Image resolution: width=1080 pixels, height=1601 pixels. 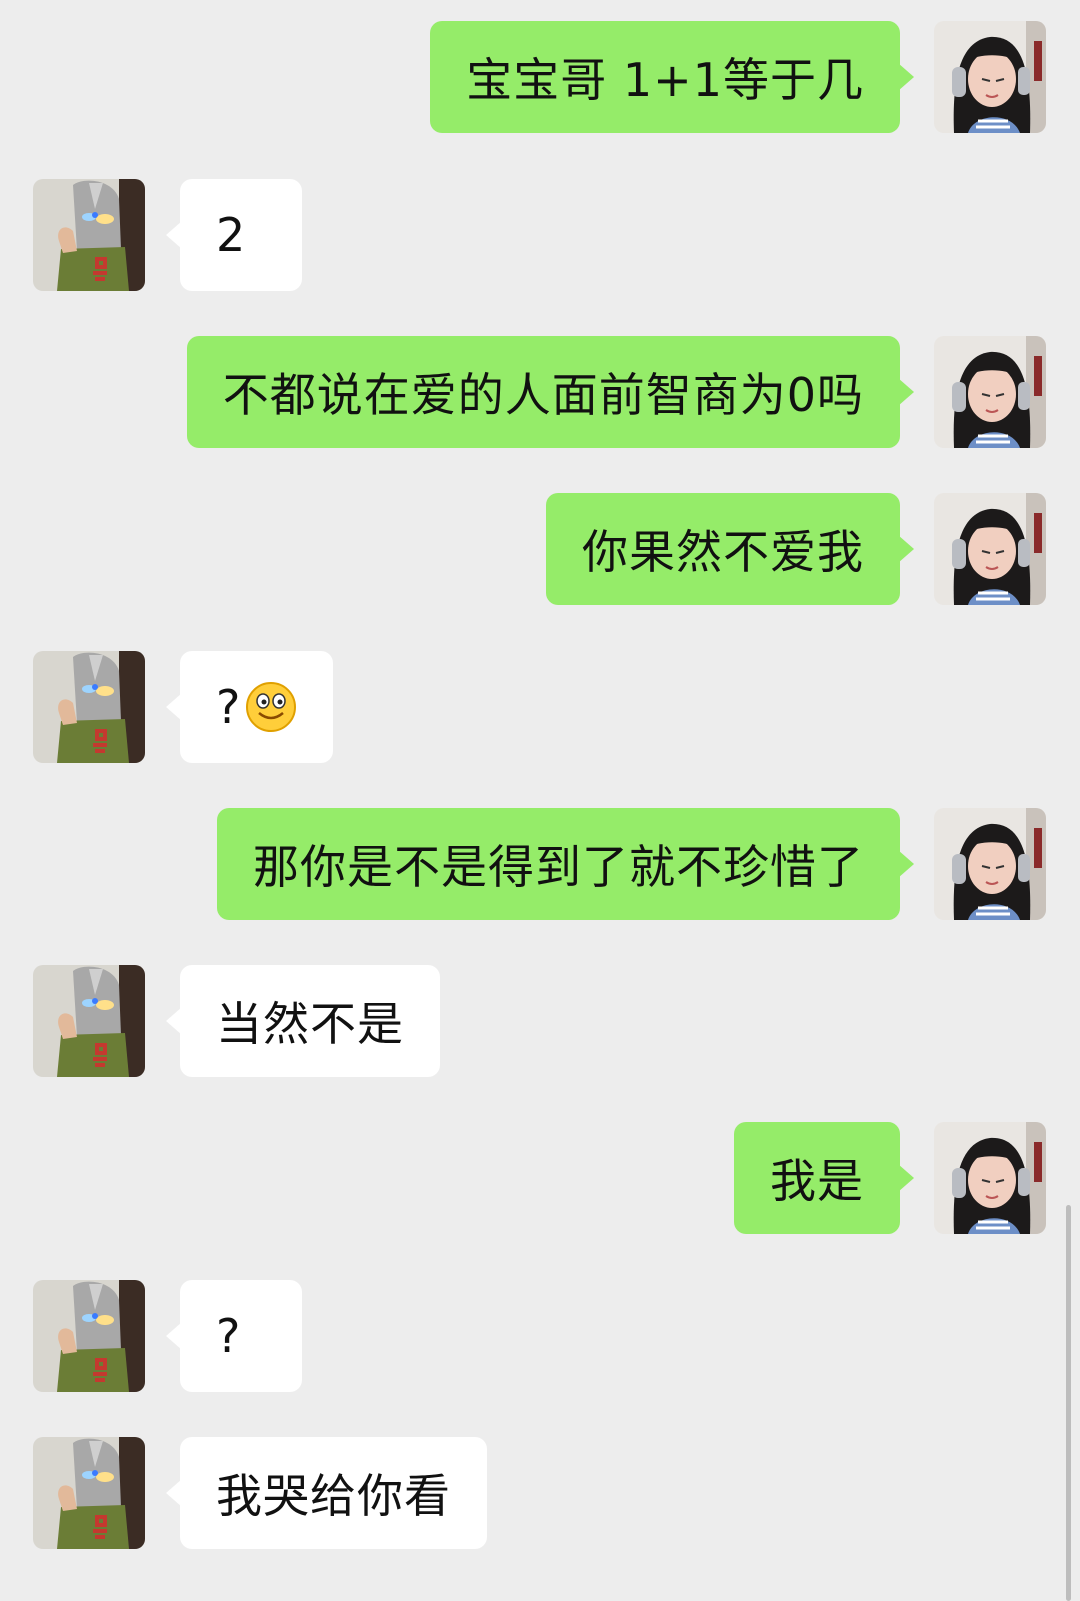 What do you see at coordinates (310, 1024) in the screenshot?
I see `message-text: 当然不是` at bounding box center [310, 1024].